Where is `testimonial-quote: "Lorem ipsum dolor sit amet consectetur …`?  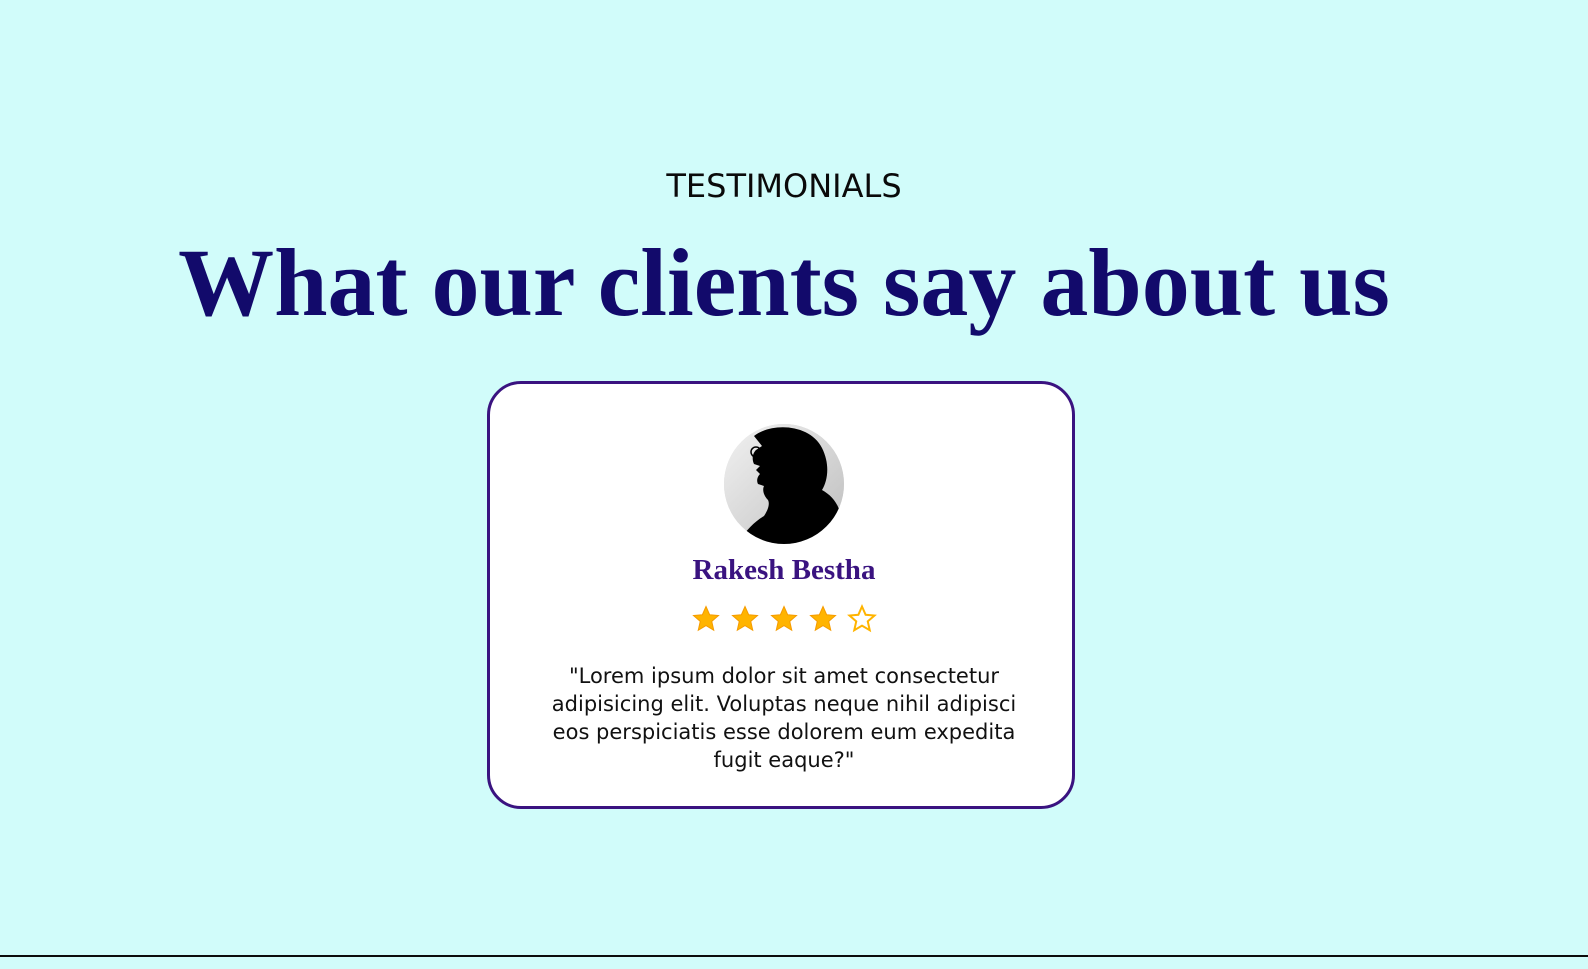
testimonial-quote: "Lorem ipsum dolor sit amet consectetur … is located at coordinates (784, 718).